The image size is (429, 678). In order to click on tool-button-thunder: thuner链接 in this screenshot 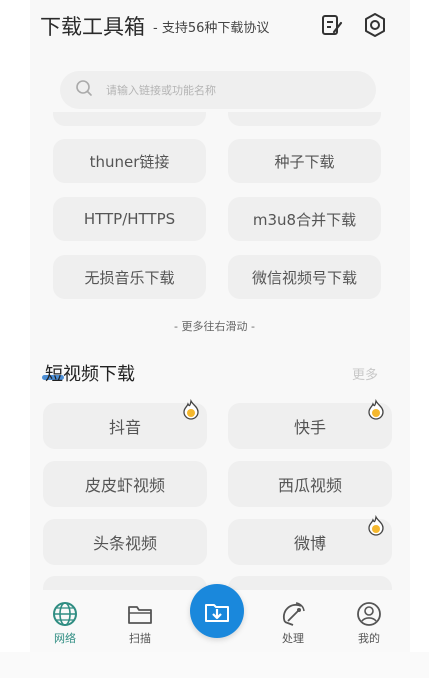, I will do `click(129, 161)`.